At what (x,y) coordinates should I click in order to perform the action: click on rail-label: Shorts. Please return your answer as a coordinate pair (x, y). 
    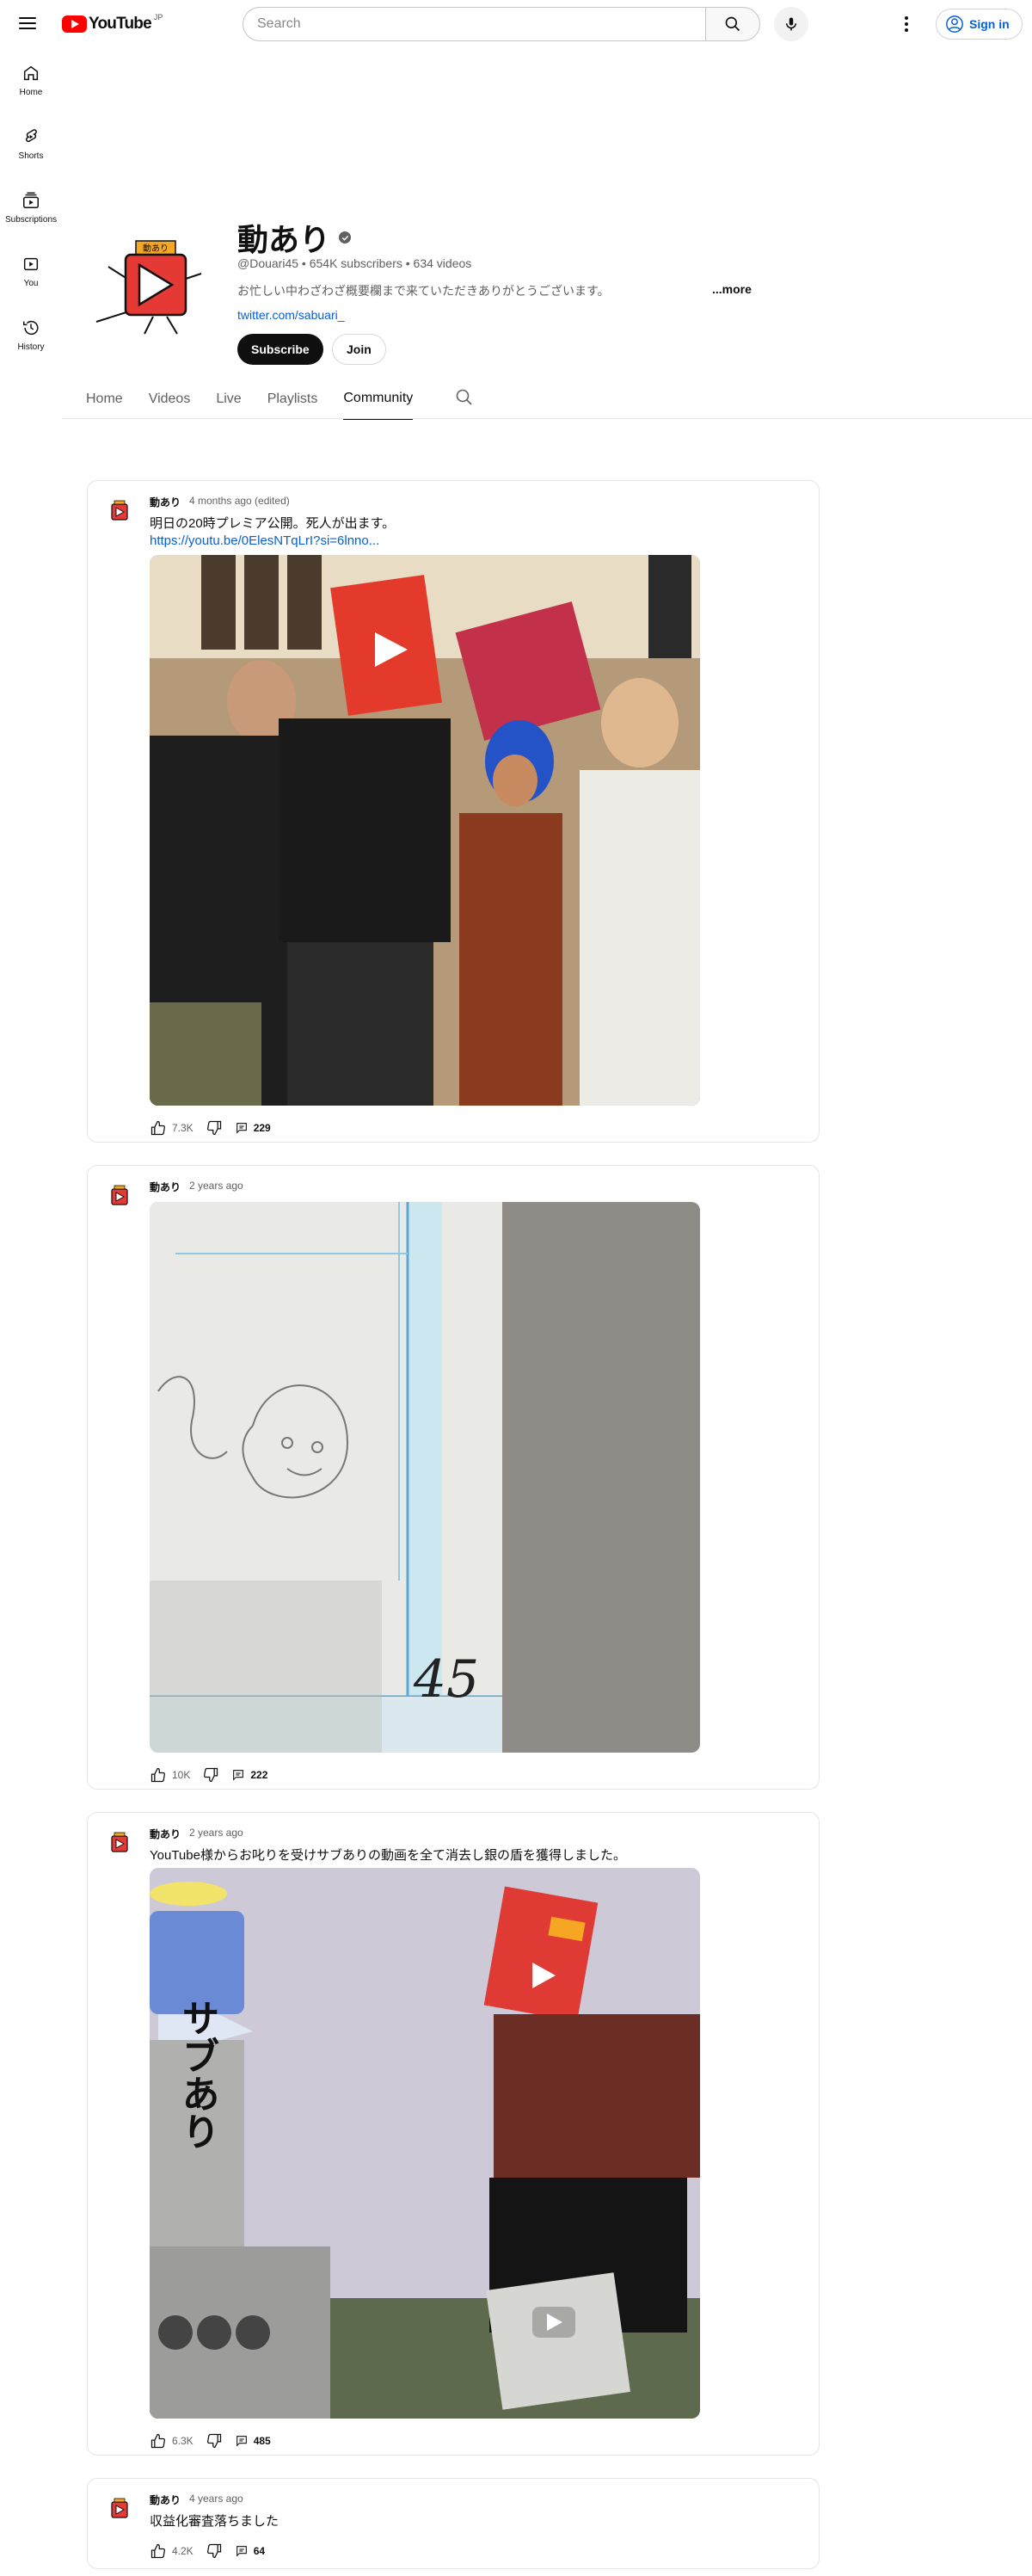
    Looking at the image, I should click on (31, 156).